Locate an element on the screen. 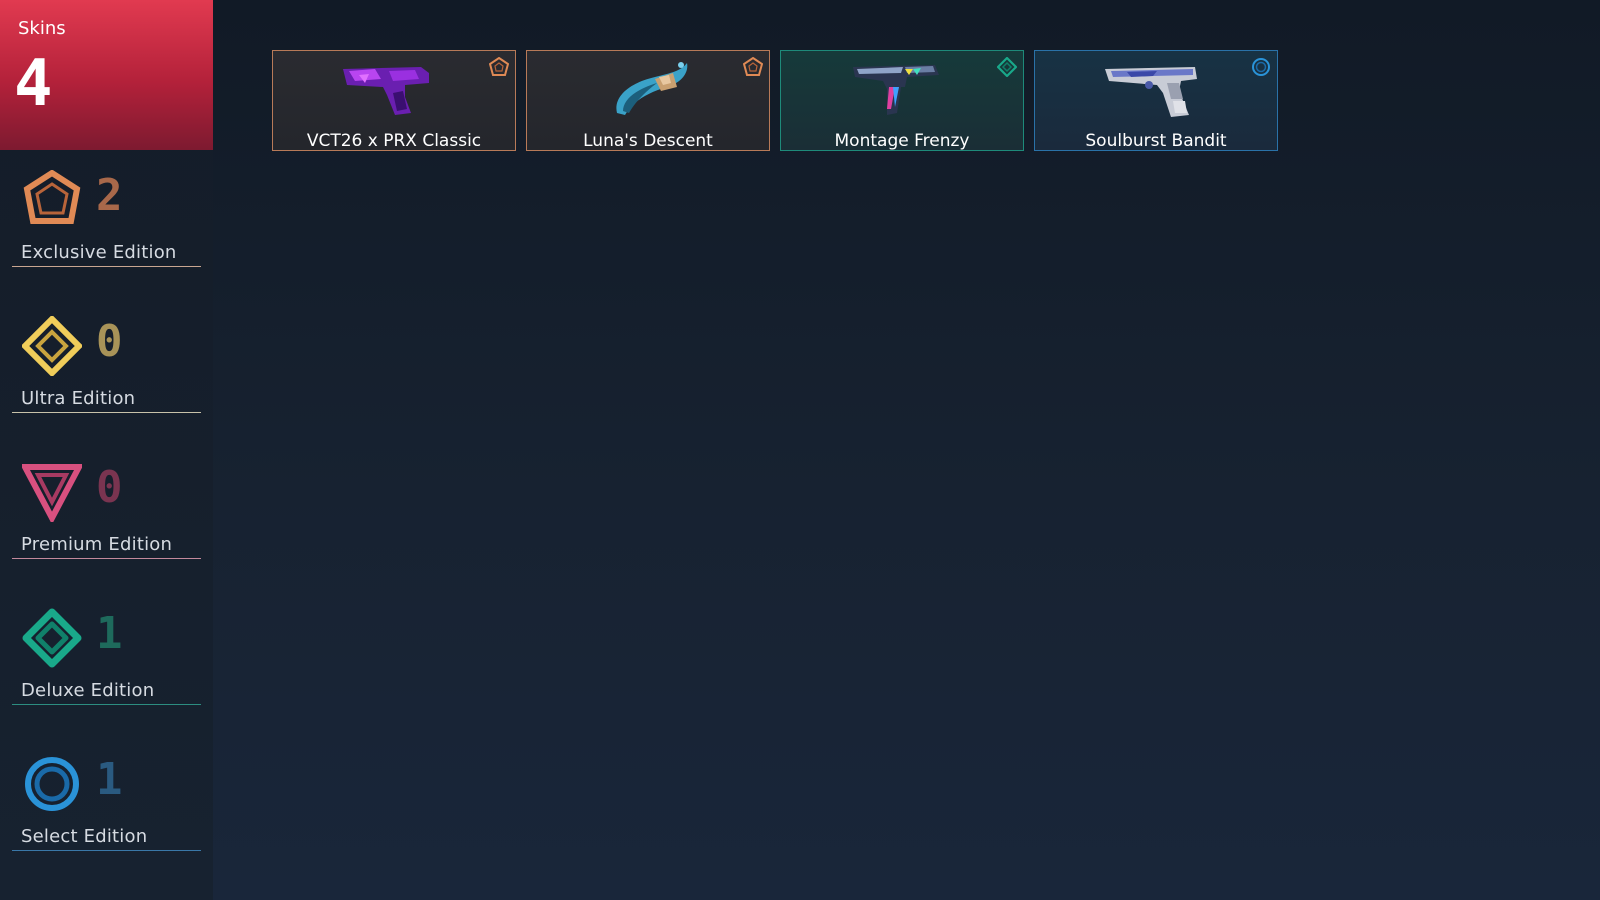 The image size is (1600, 900). tier-select-edition: 1 Select Edition is located at coordinates (106, 804).